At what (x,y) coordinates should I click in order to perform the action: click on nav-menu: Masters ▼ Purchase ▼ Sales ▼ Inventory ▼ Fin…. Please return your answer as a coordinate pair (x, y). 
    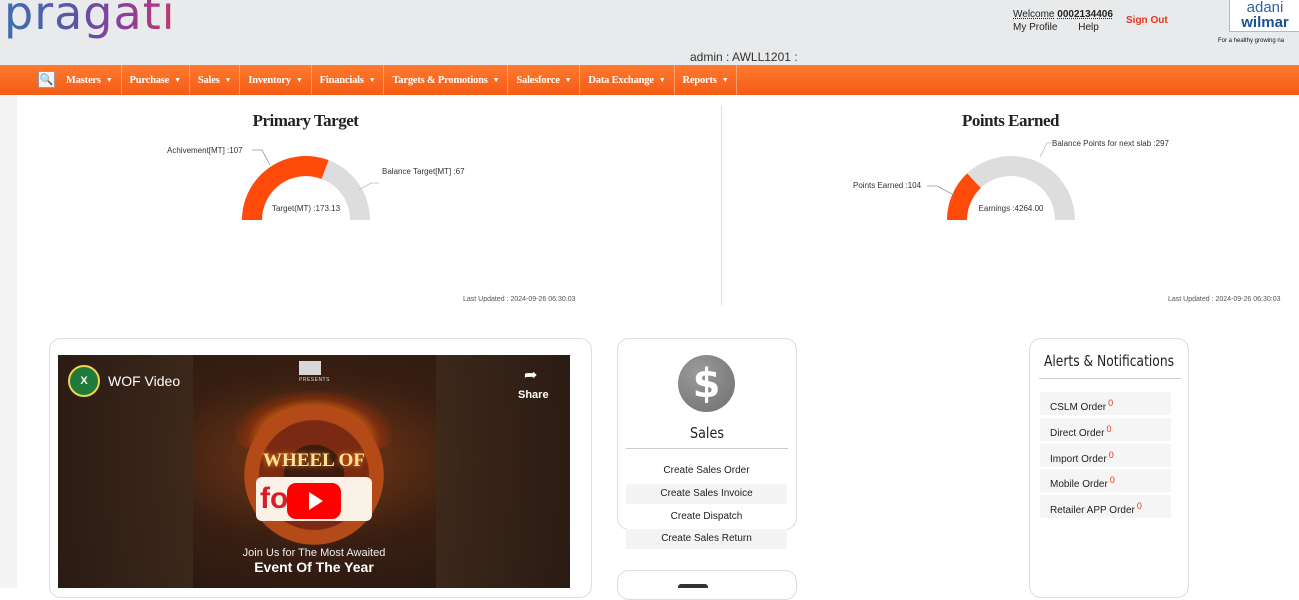
    Looking at the image, I should click on (398, 80).